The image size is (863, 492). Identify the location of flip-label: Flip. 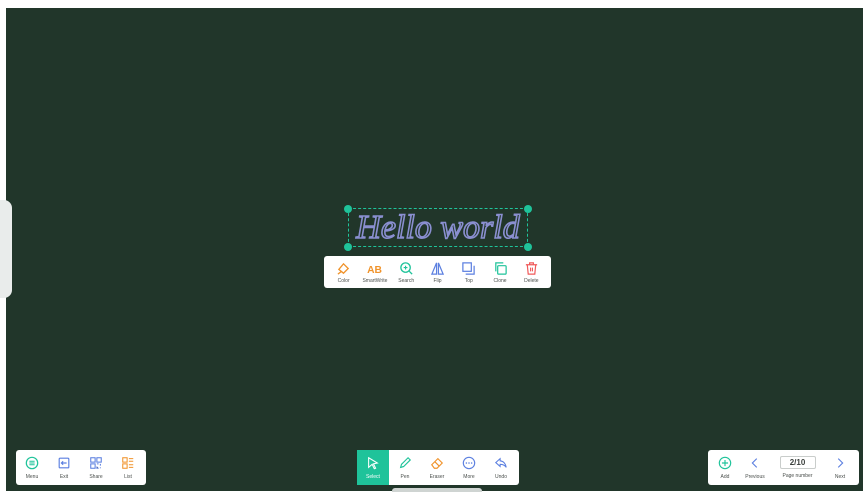
(437, 280).